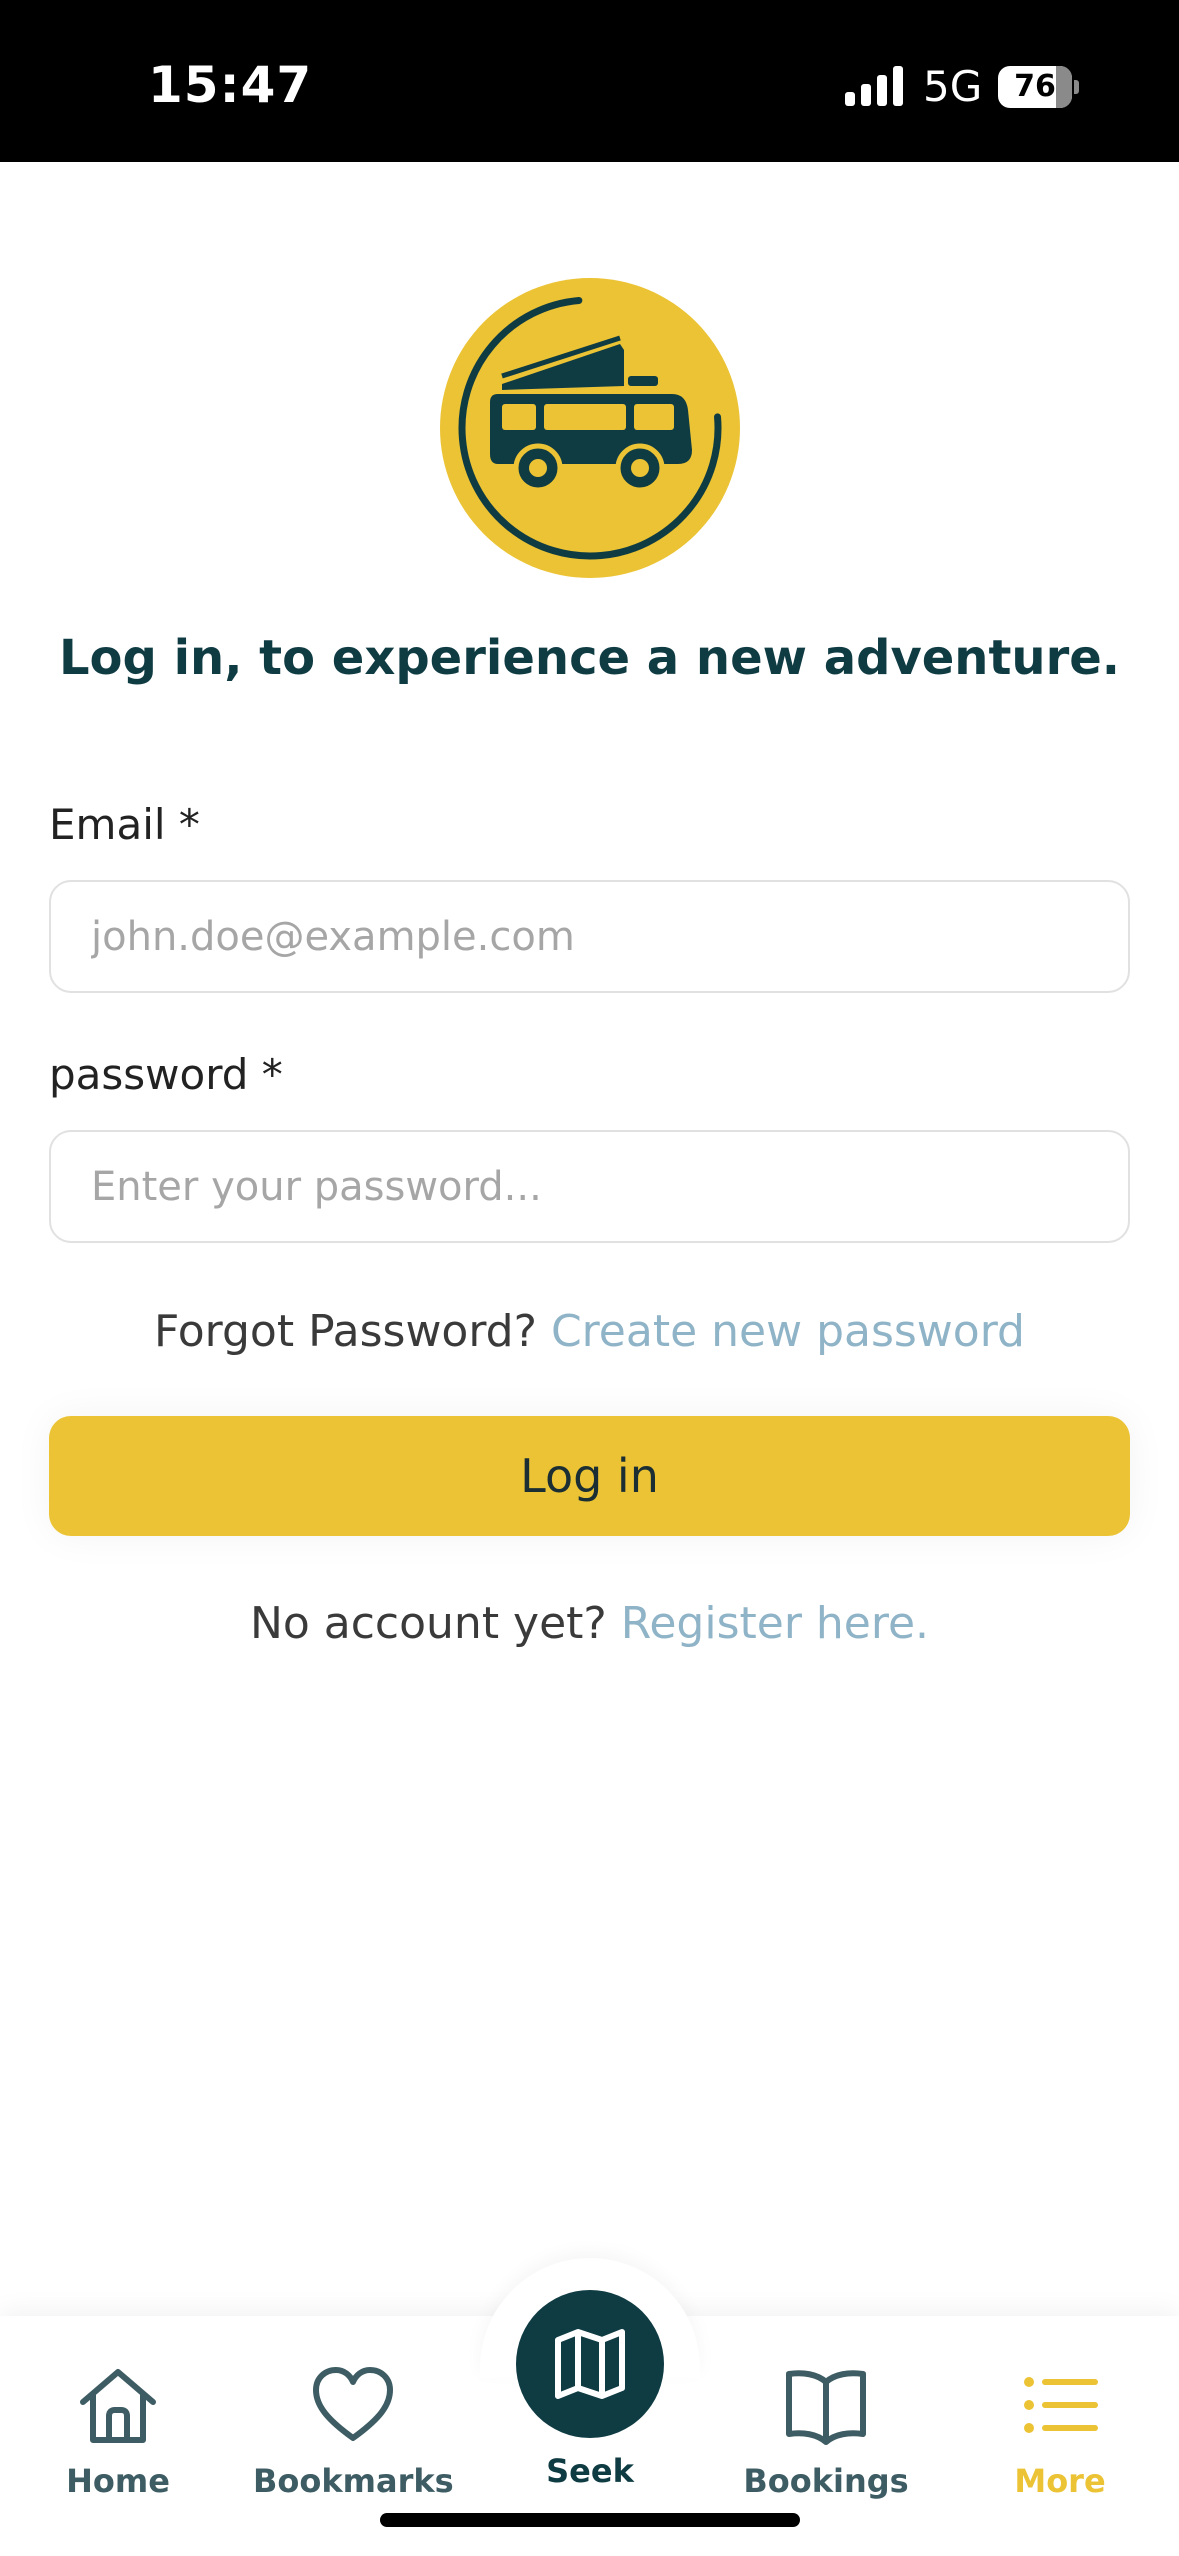 The height and width of the screenshot is (2556, 1179). Describe the element at coordinates (353, 2481) in the screenshot. I see `tab-label: Bookmarks` at that location.